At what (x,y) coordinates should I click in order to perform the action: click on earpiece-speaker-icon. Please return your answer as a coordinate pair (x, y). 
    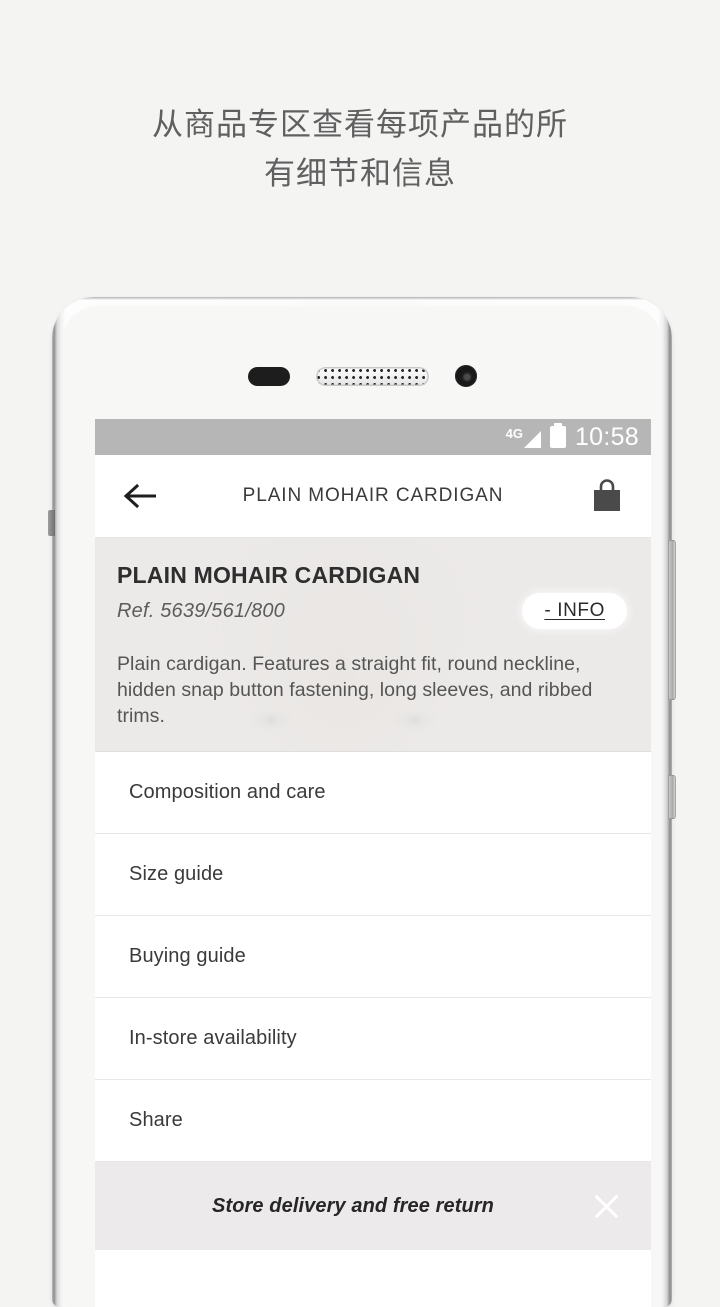
    Looking at the image, I should click on (372, 376).